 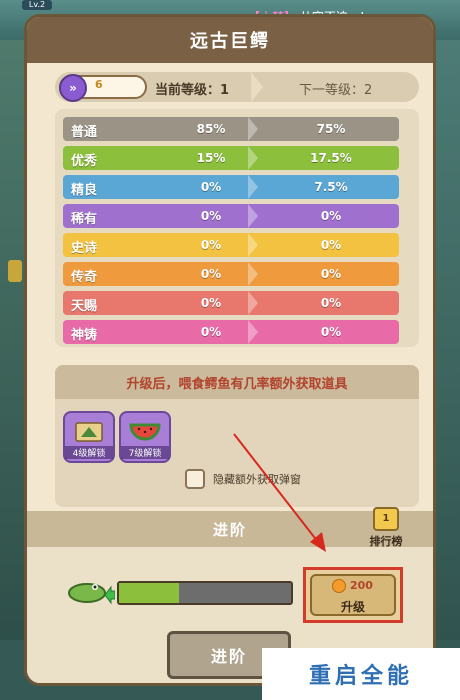 I want to click on leaderboard-button: 1 排行榜, so click(x=386, y=528).